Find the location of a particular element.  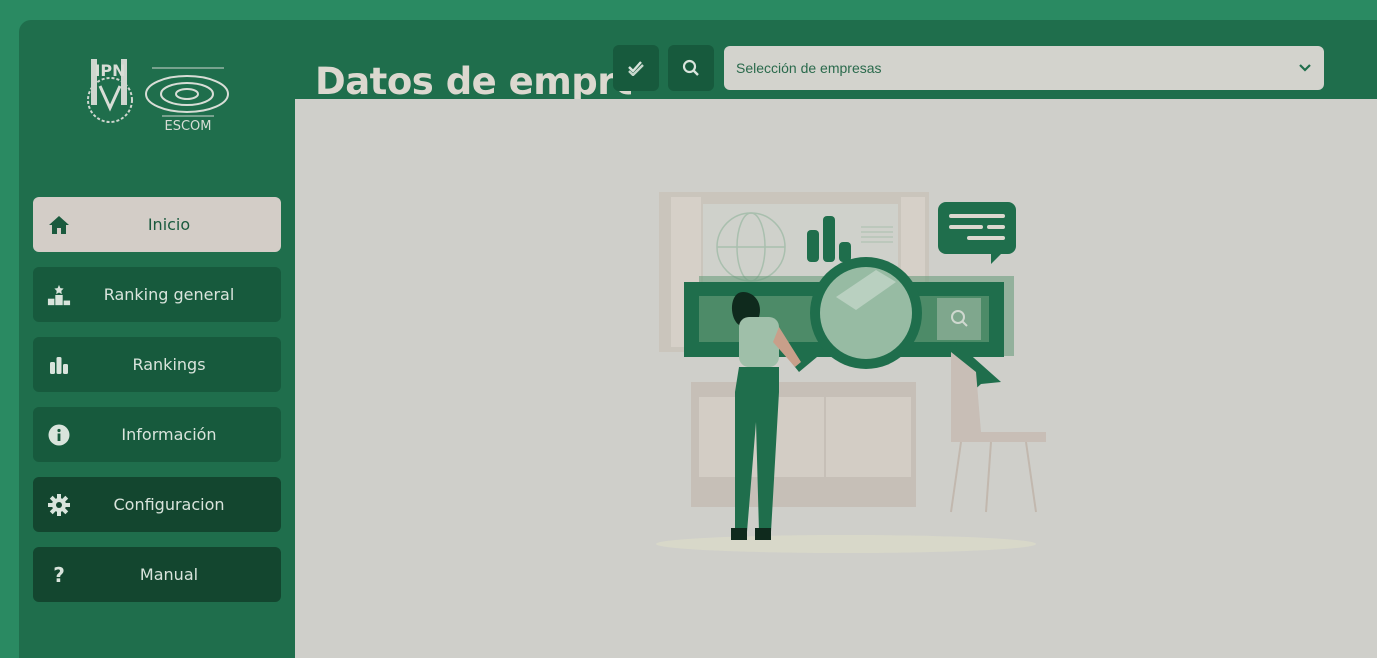

institution-logos: IPN ESCOM is located at coordinates (157, 98).